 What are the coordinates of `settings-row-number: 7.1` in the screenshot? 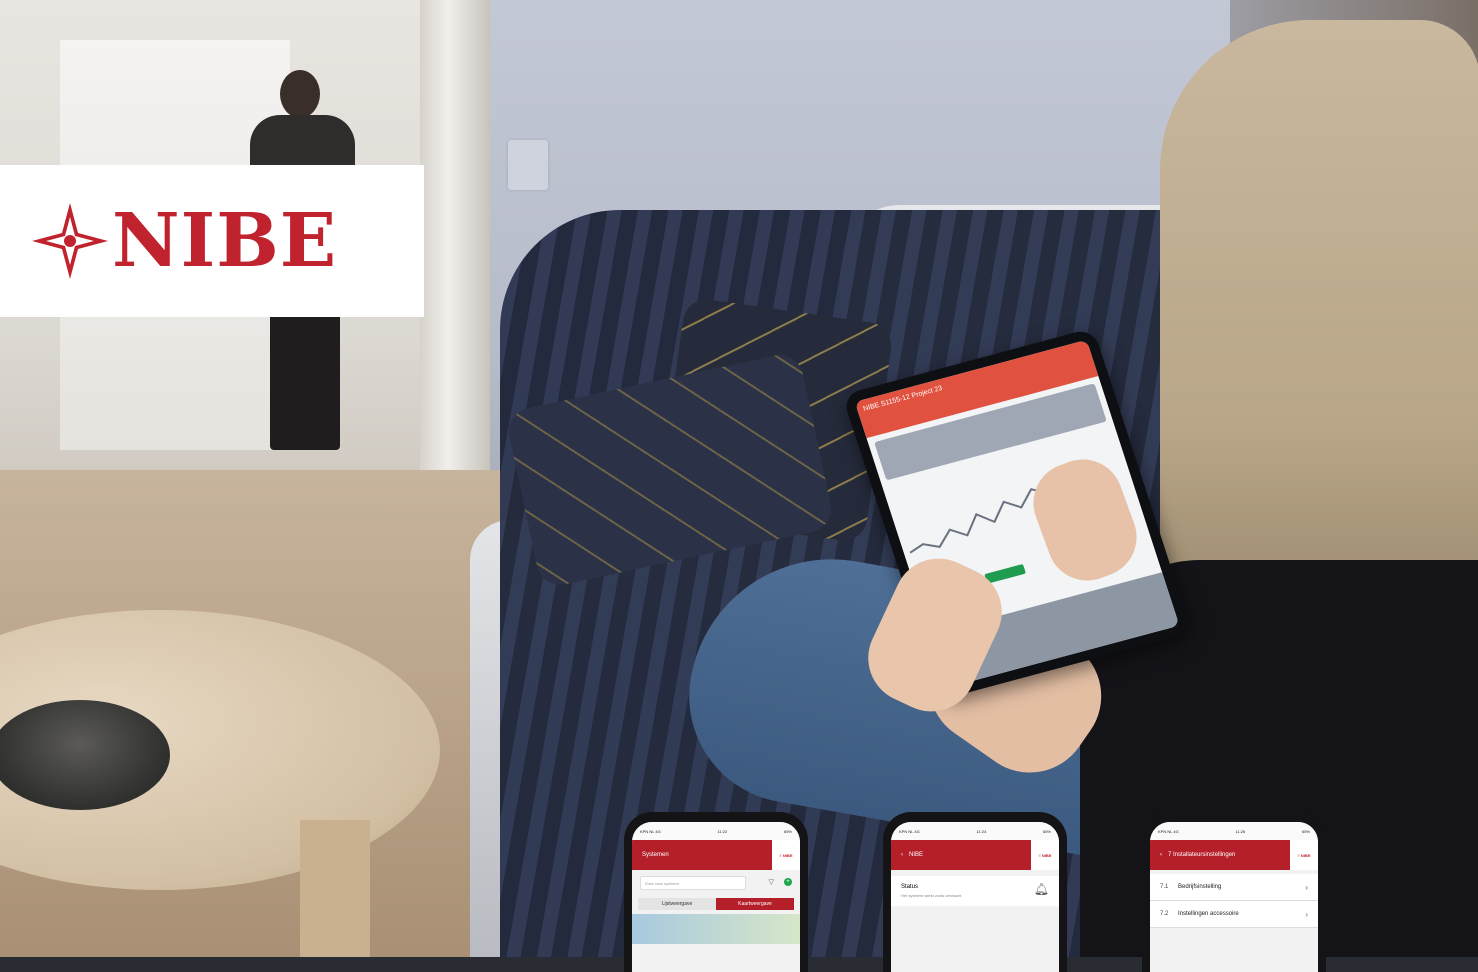 It's located at (1164, 887).